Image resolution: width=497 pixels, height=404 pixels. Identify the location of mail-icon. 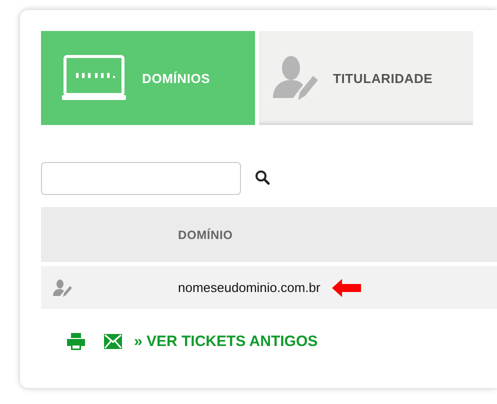
(113, 341).